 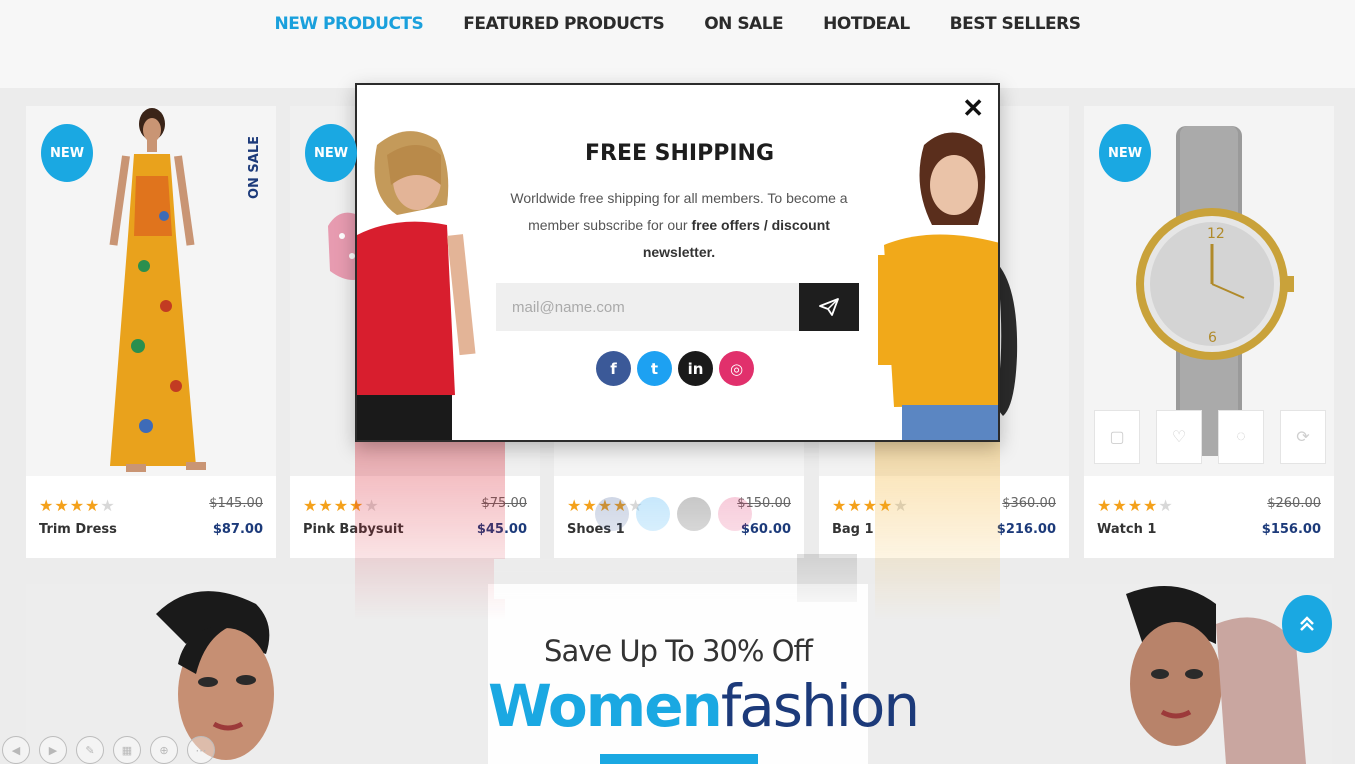 I want to click on social-links: f t in ◎, so click(x=675, y=368).